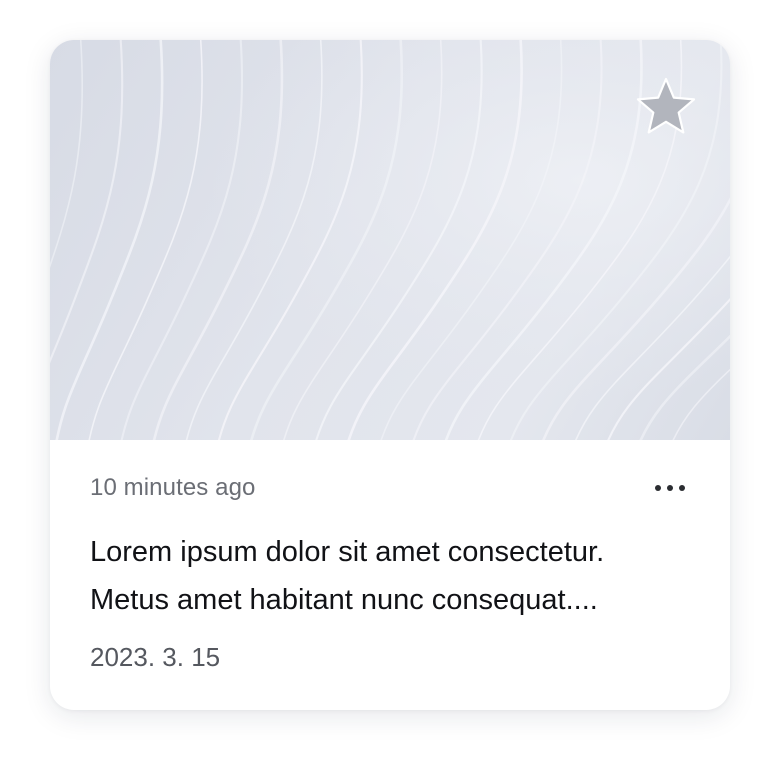  Describe the element at coordinates (347, 552) in the screenshot. I see `card-title-line-1: Lorem ipsum dolor sit amet consectetur.` at that location.